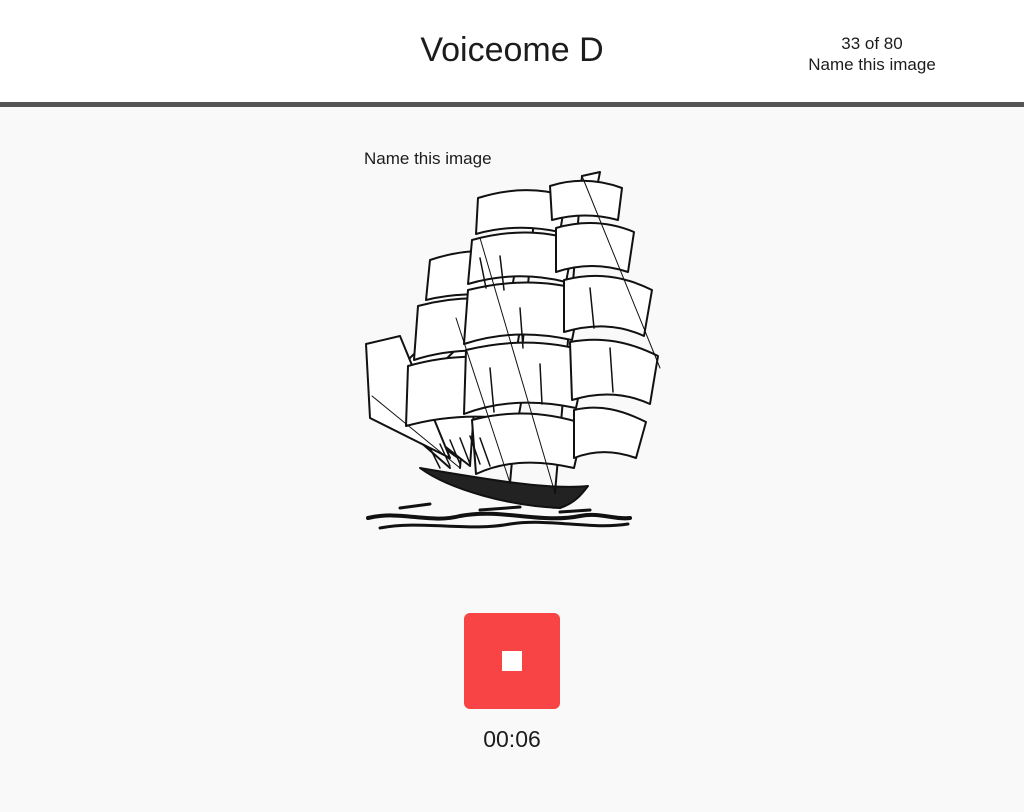 The image size is (1024, 812). I want to click on stop-icon, so click(512, 661).